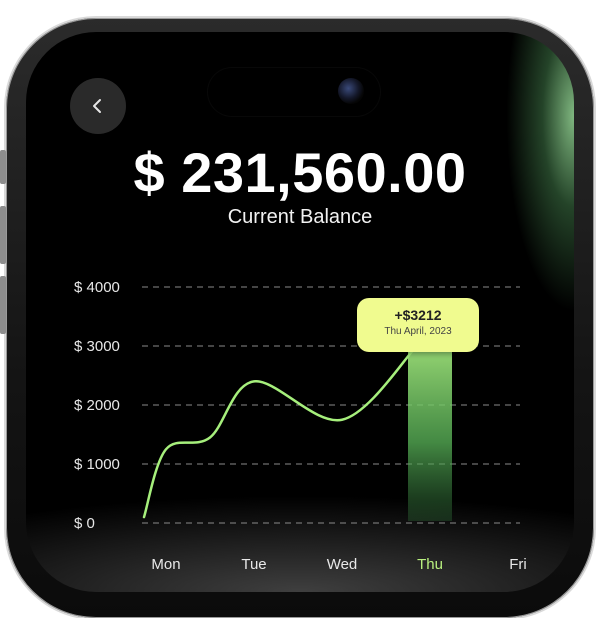 Image resolution: width=600 pixels, height=618 pixels. Describe the element at coordinates (165, 564) in the screenshot. I see `x-tick-label-mon: Mon` at that location.